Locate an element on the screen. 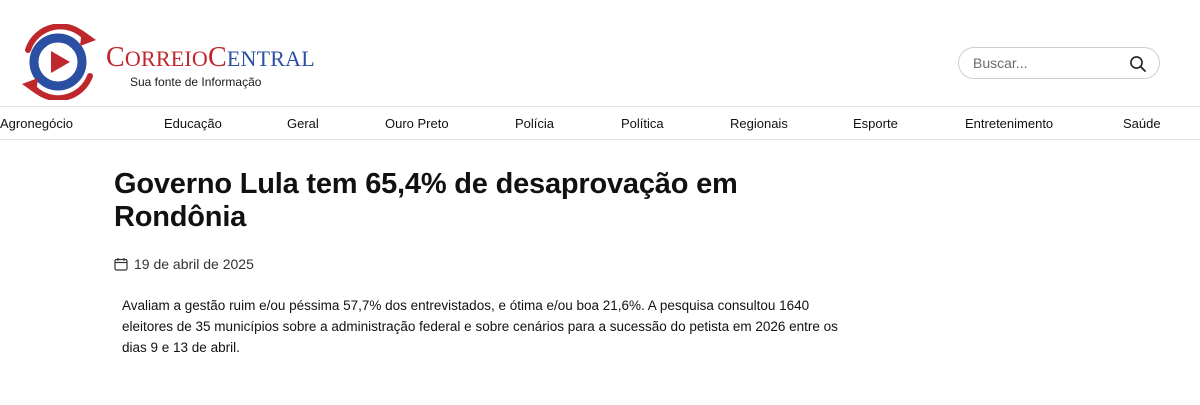 This screenshot has width=1200, height=405. search-box is located at coordinates (1059, 63).